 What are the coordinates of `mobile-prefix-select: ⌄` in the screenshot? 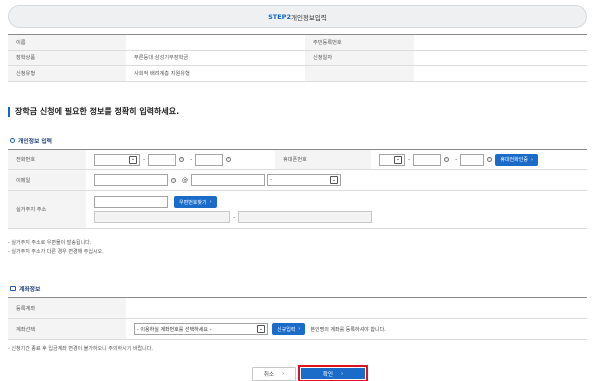 It's located at (392, 159).